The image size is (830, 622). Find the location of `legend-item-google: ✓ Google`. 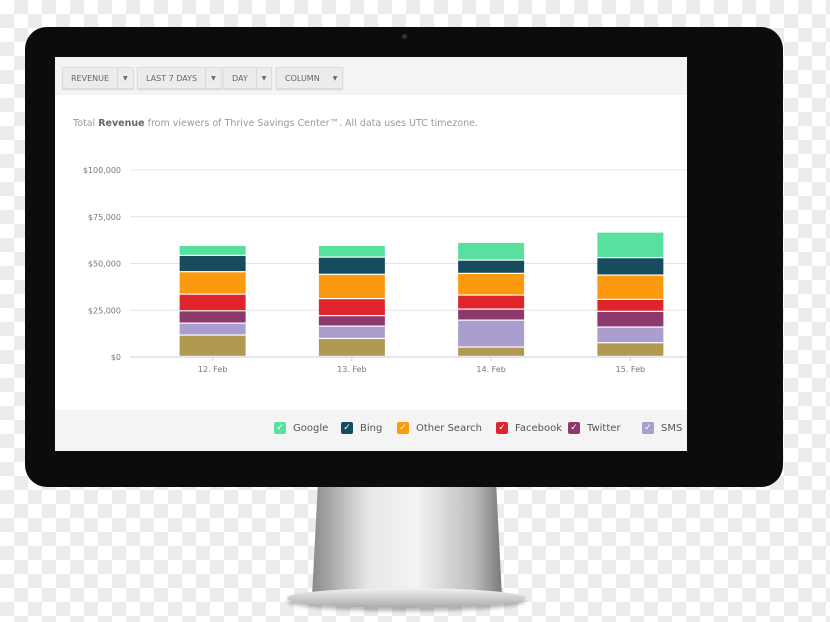

legend-item-google: ✓ Google is located at coordinates (301, 428).